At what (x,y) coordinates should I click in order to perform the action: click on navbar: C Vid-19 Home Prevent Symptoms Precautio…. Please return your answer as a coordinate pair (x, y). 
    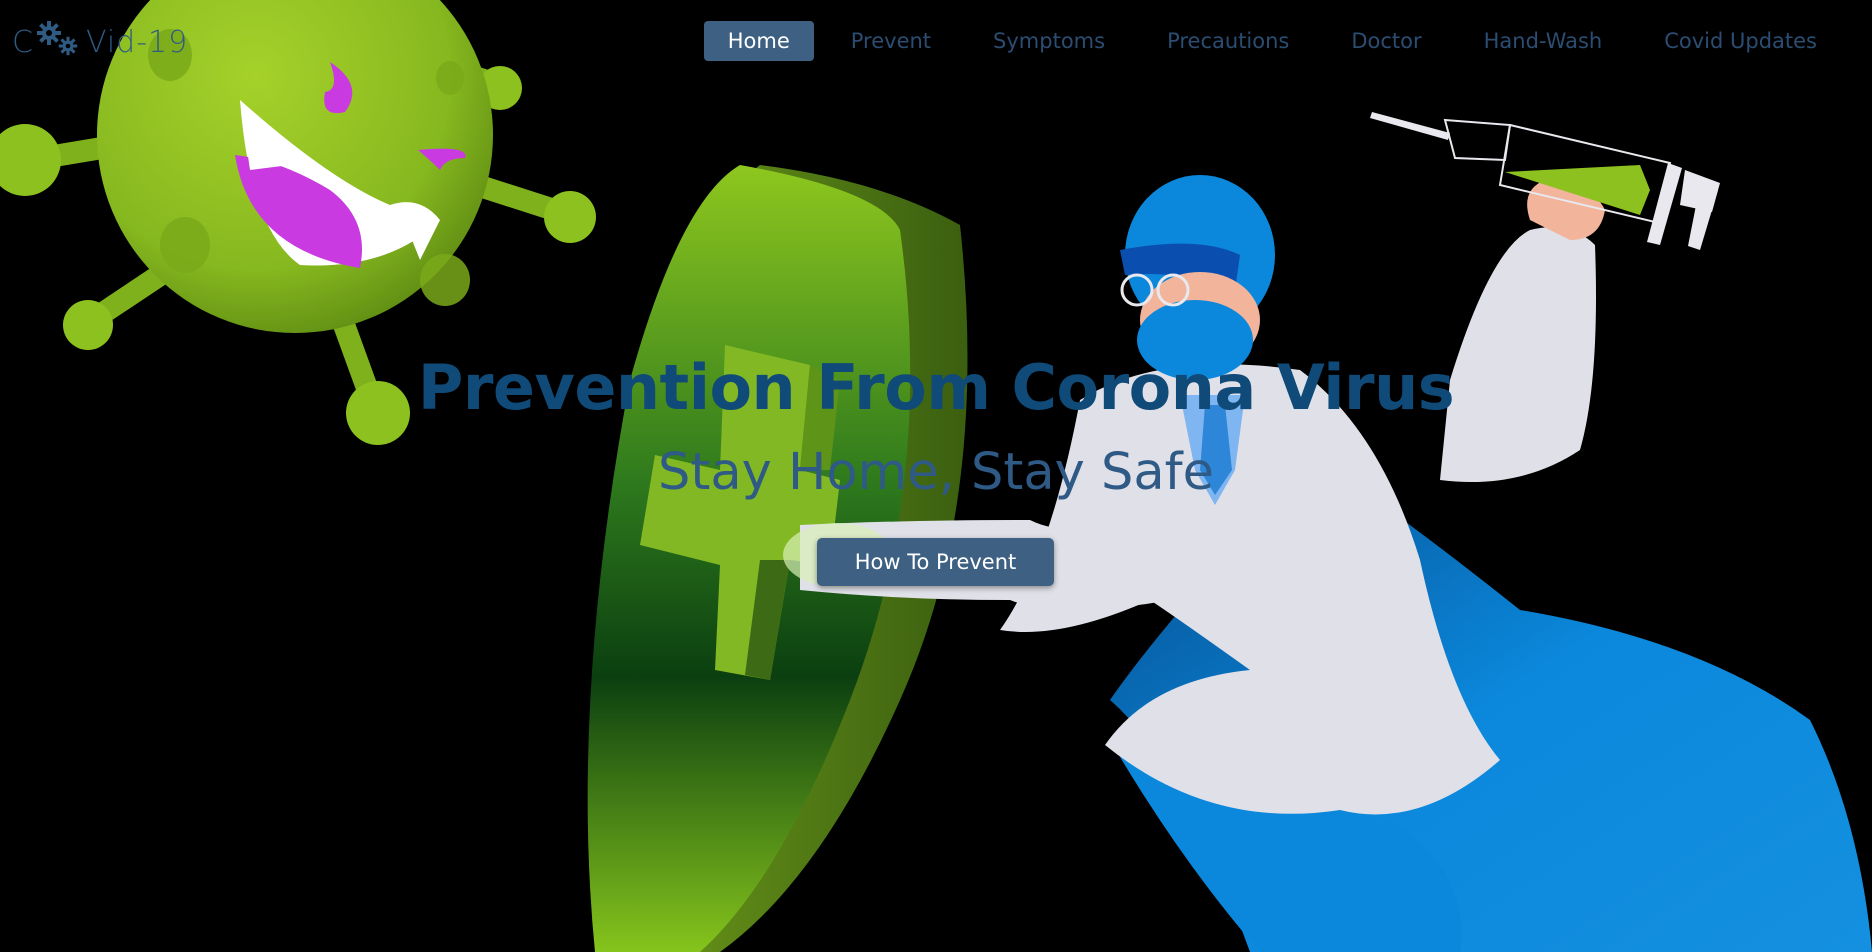
    Looking at the image, I should click on (936, 41).